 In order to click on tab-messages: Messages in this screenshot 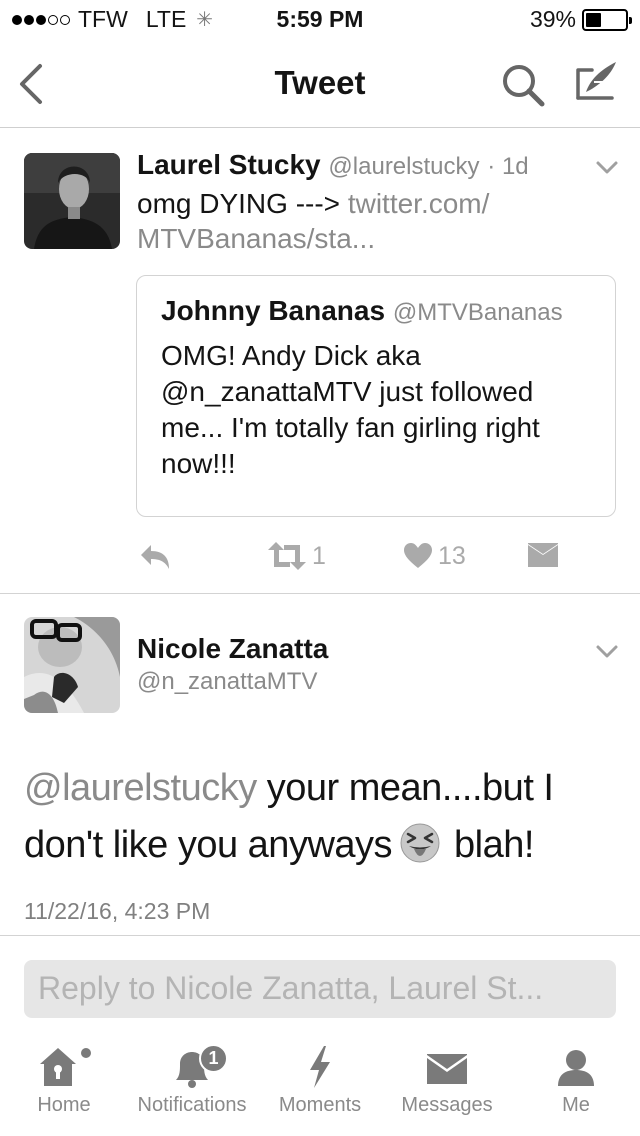, I will do `click(447, 1090)`.